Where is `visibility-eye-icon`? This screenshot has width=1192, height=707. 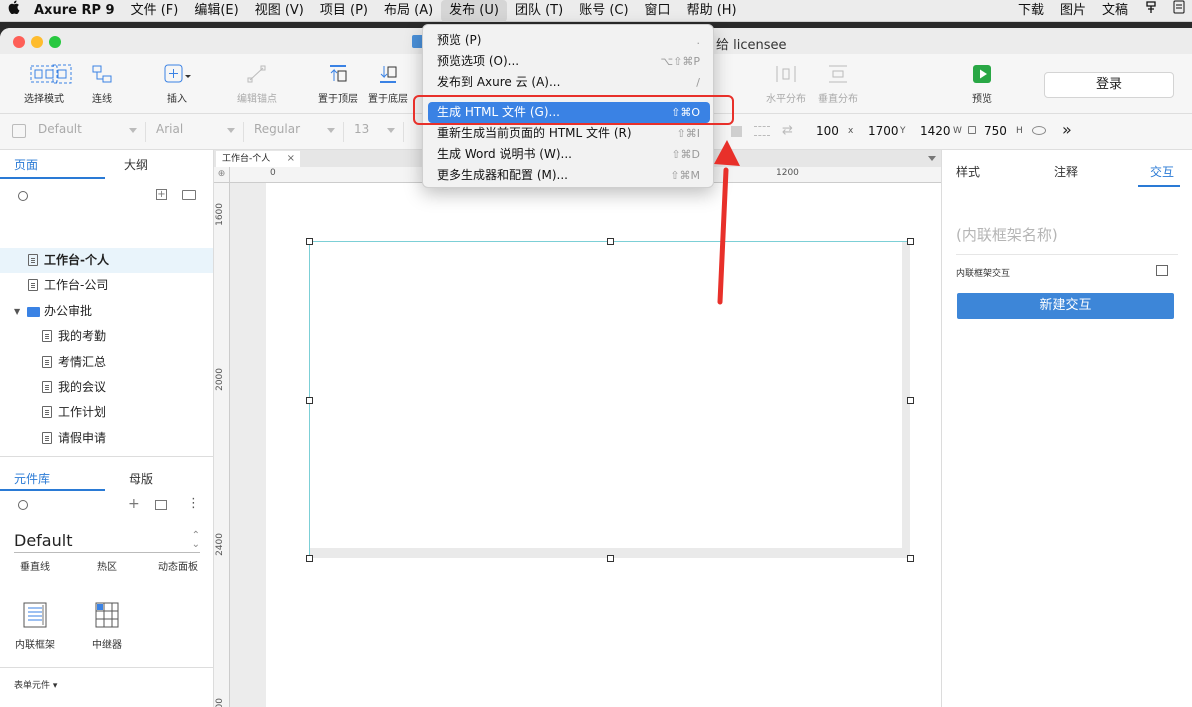 visibility-eye-icon is located at coordinates (1039, 130).